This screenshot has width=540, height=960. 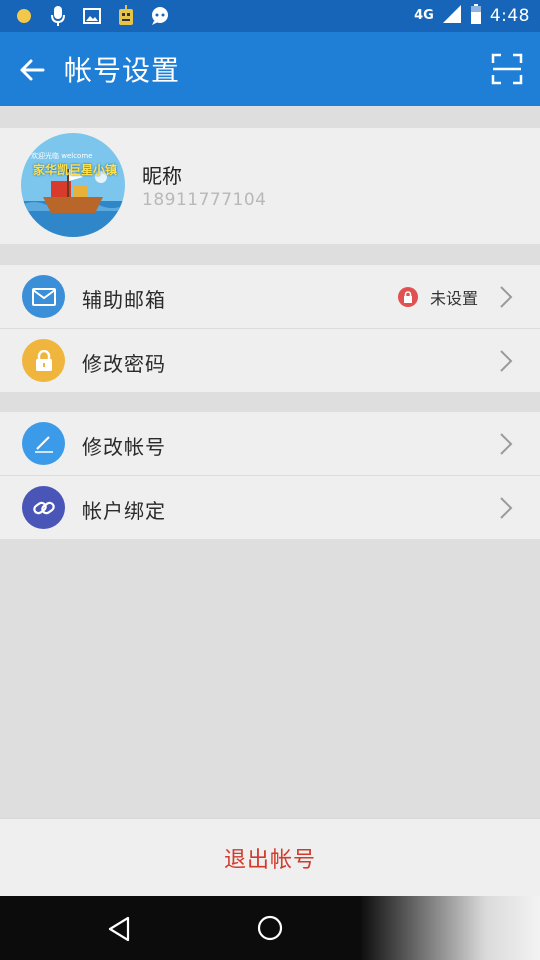 I want to click on scan-frame-icon, so click(x=507, y=69).